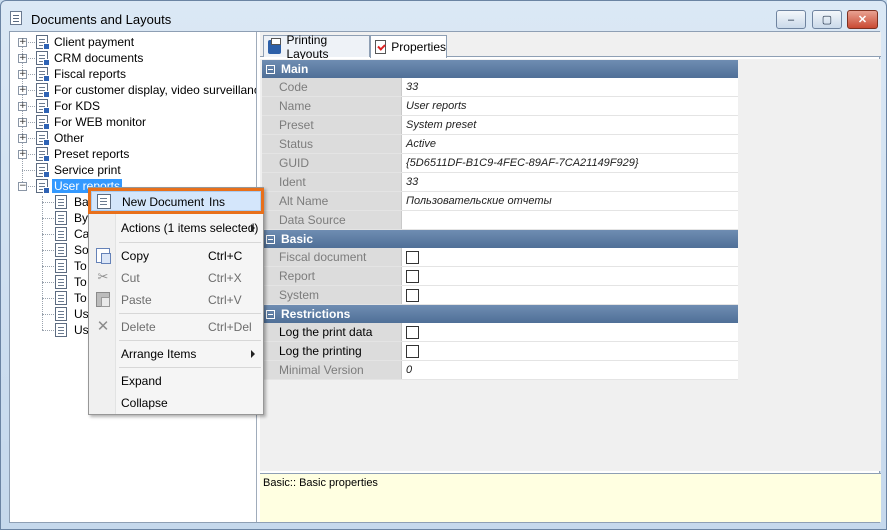 This screenshot has width=887, height=530. I want to click on tab-properties: Properties, so click(408, 46).